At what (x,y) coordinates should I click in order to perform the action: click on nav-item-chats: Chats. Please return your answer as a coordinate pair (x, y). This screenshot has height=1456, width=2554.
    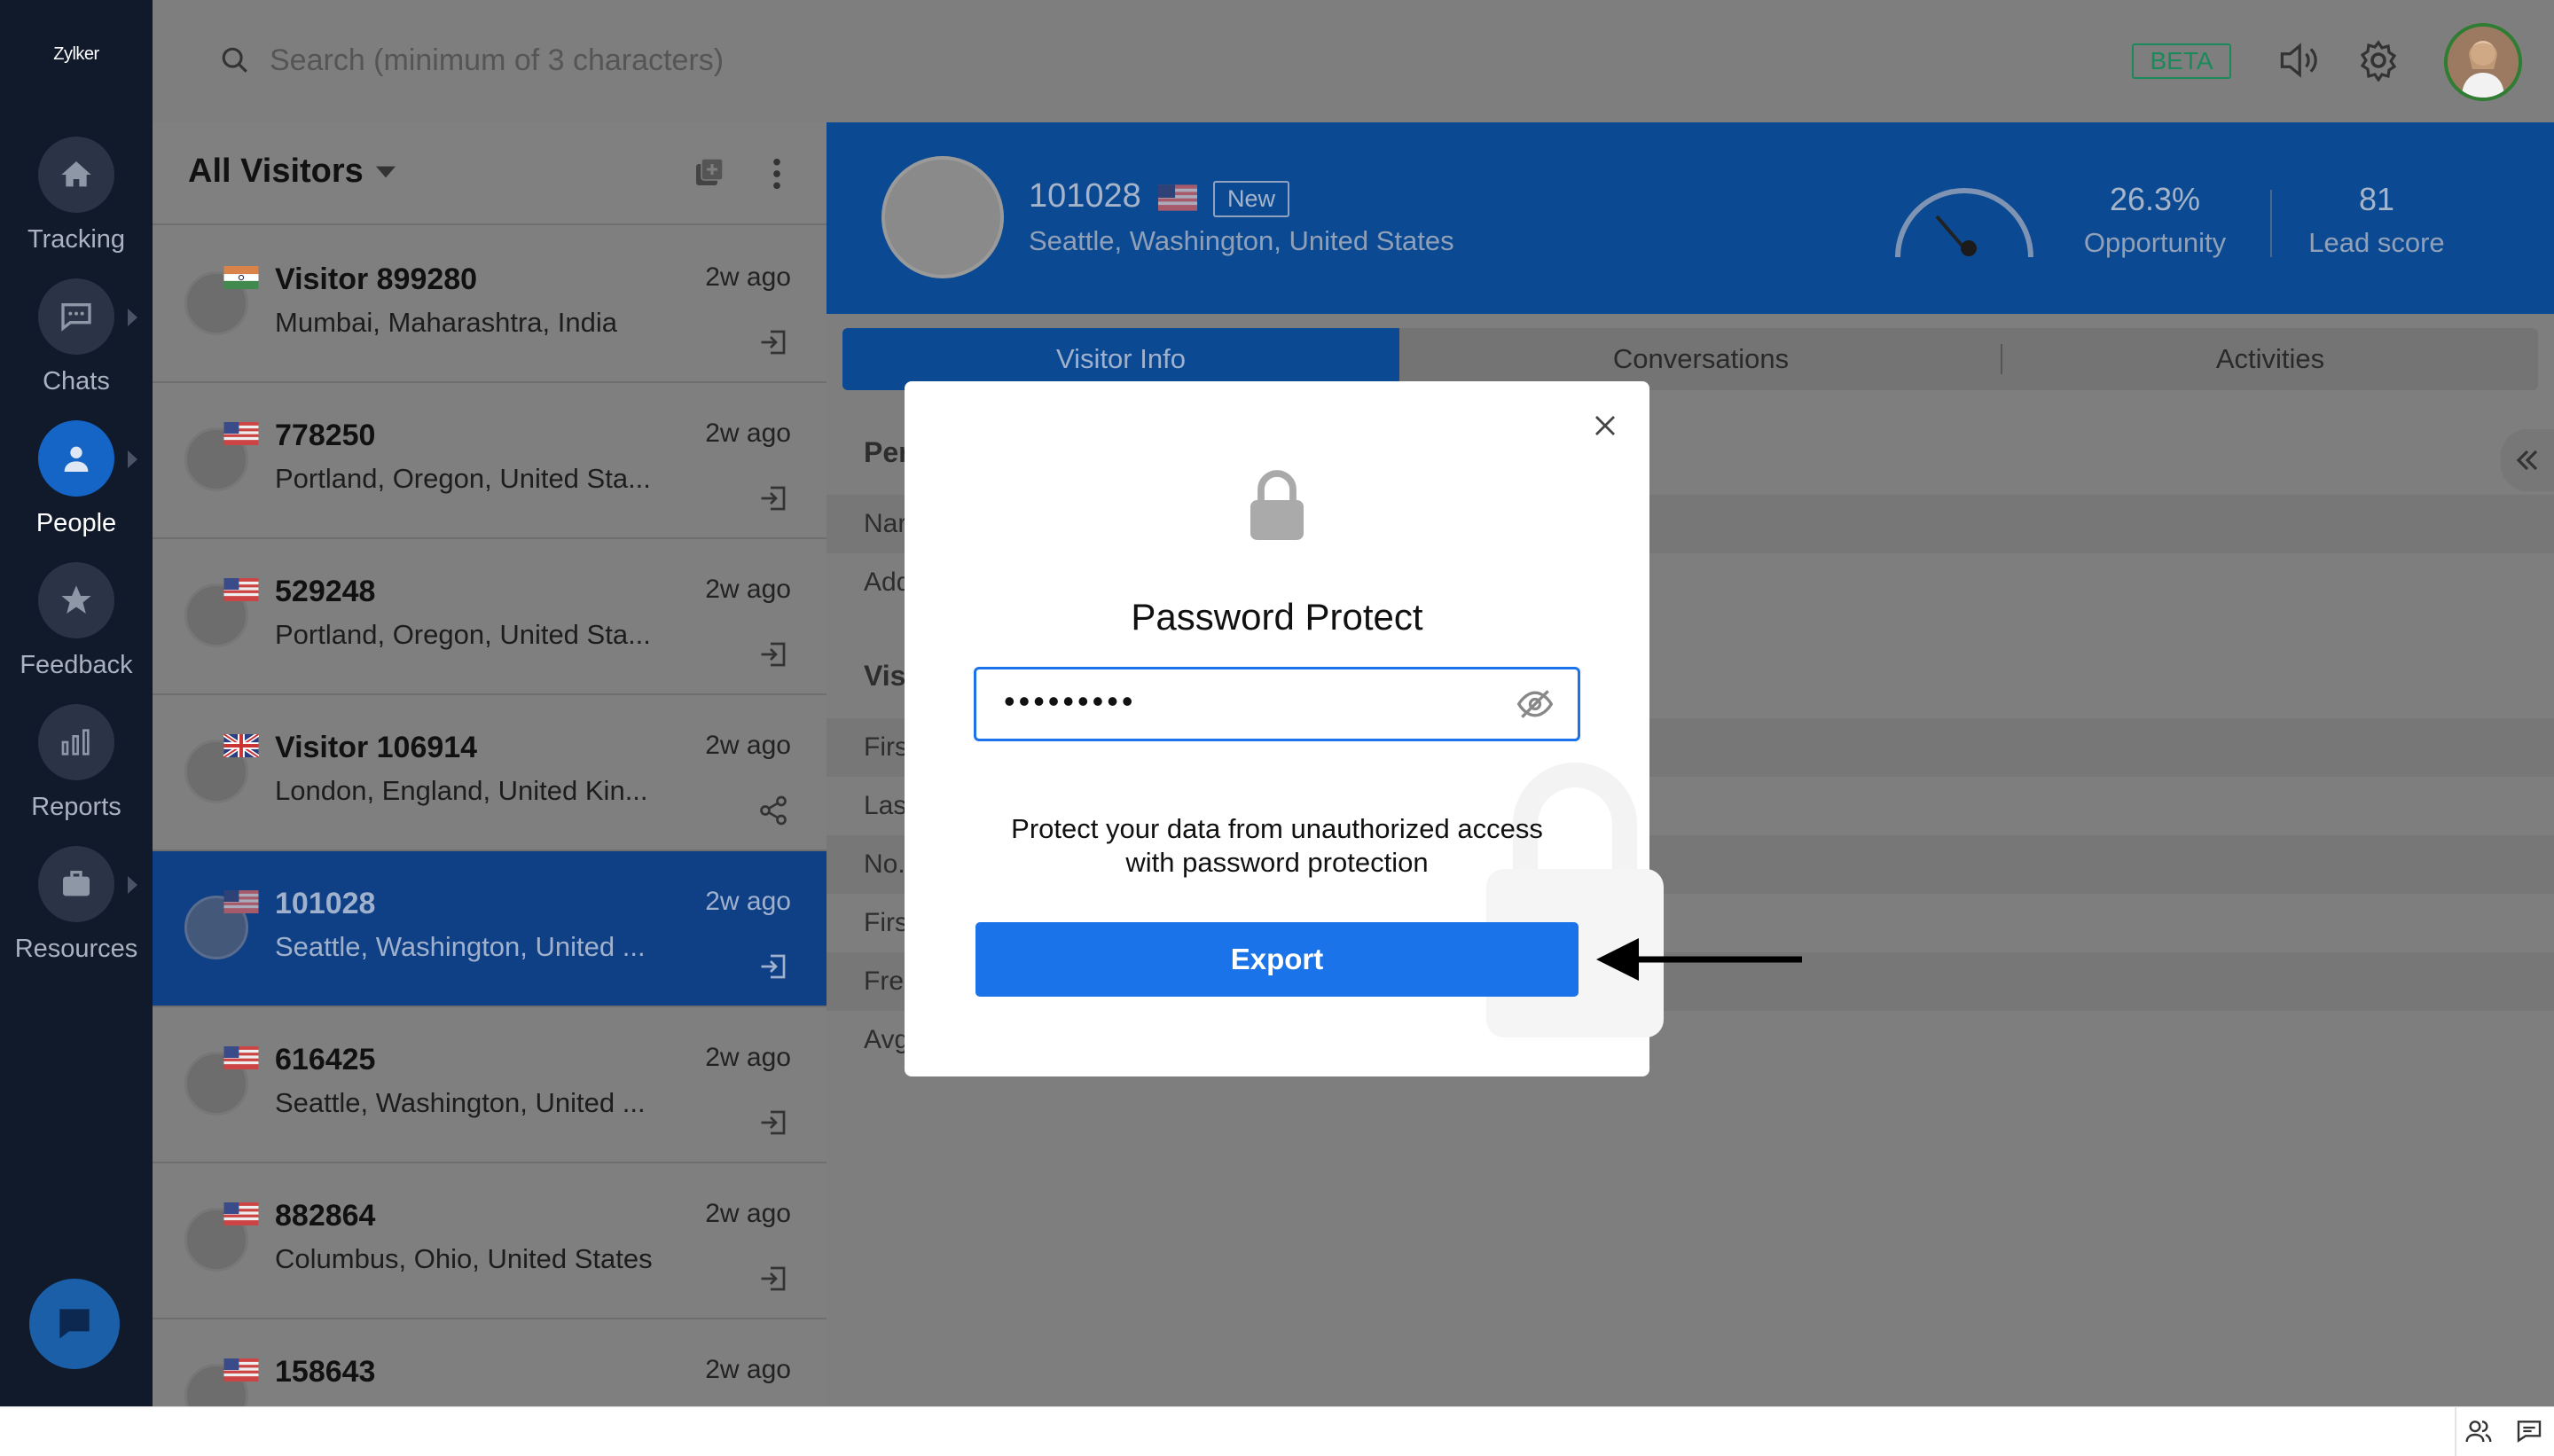
    Looking at the image, I should click on (76, 349).